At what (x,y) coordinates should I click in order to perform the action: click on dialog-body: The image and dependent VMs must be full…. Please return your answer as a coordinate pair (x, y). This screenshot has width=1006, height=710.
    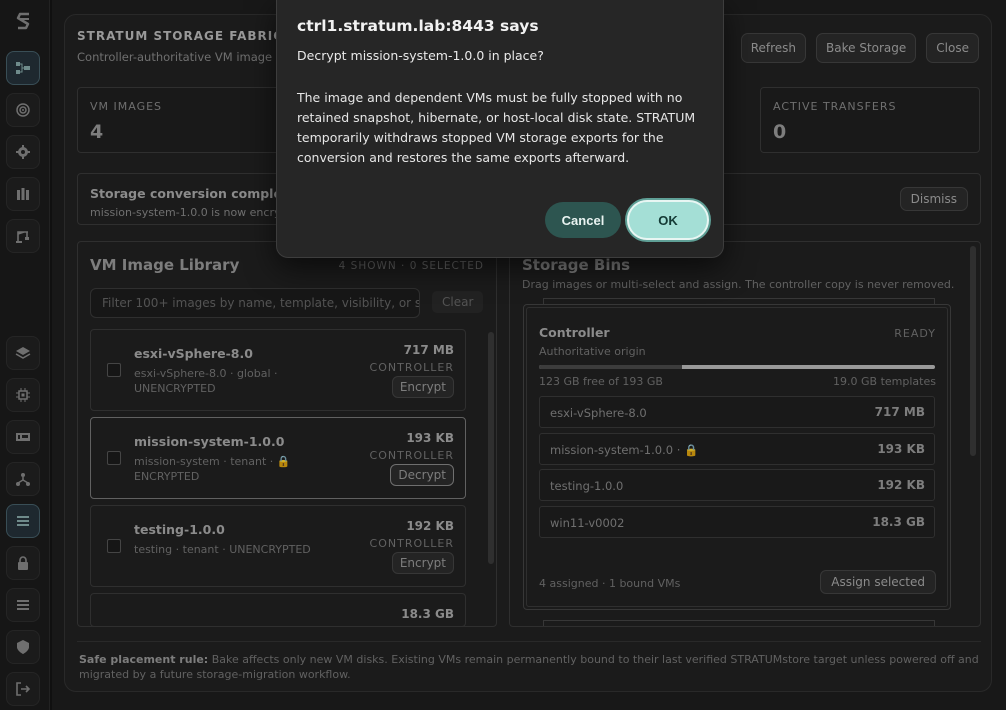
    Looking at the image, I should click on (496, 127).